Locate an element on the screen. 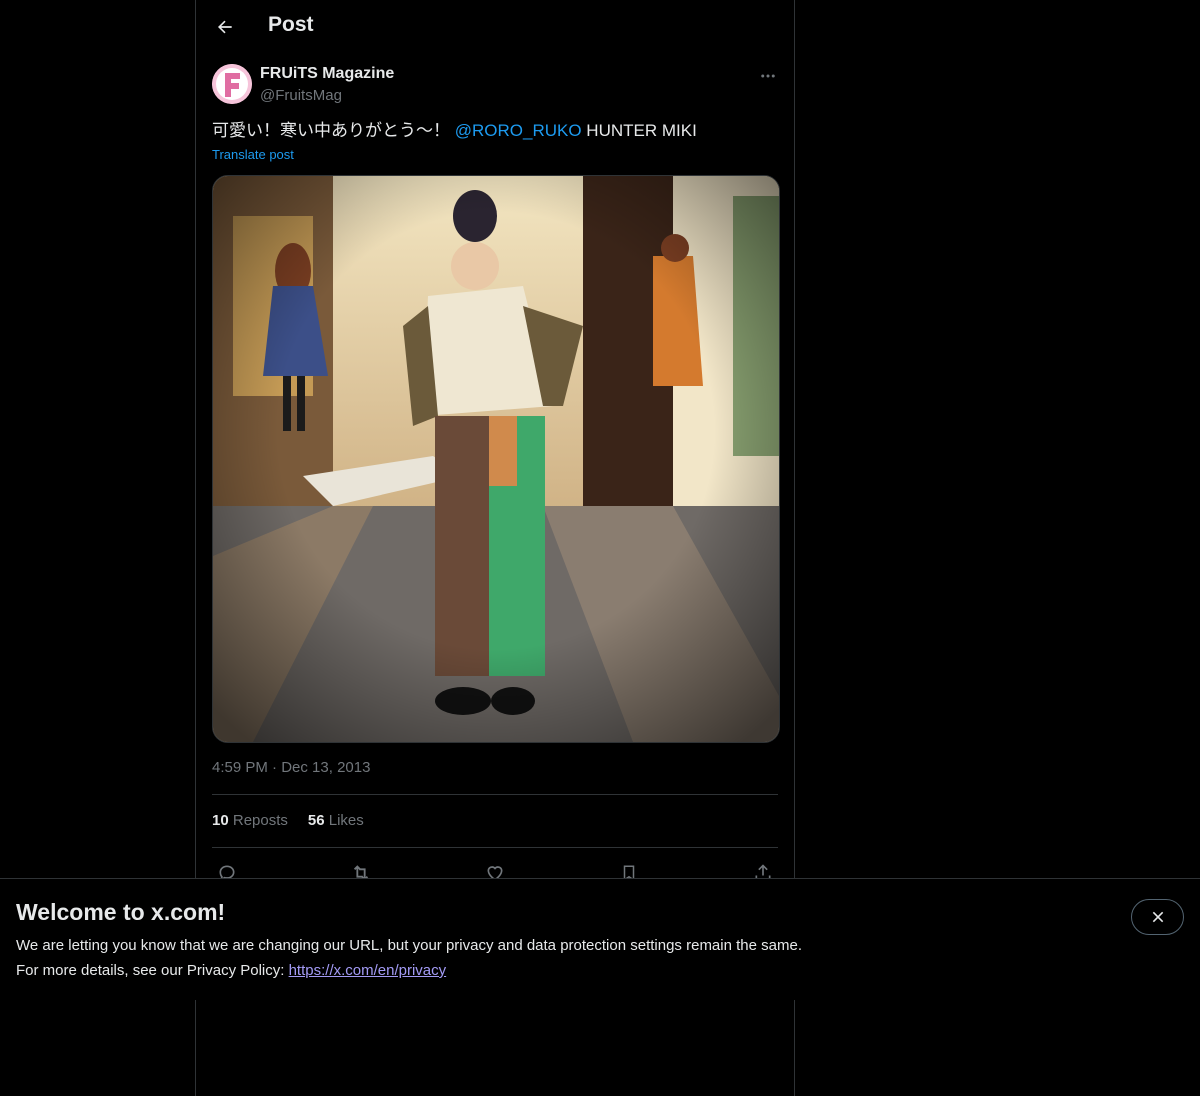 The width and height of the screenshot is (1200, 1096). translate-post-link: Translate post is located at coordinates (253, 154).